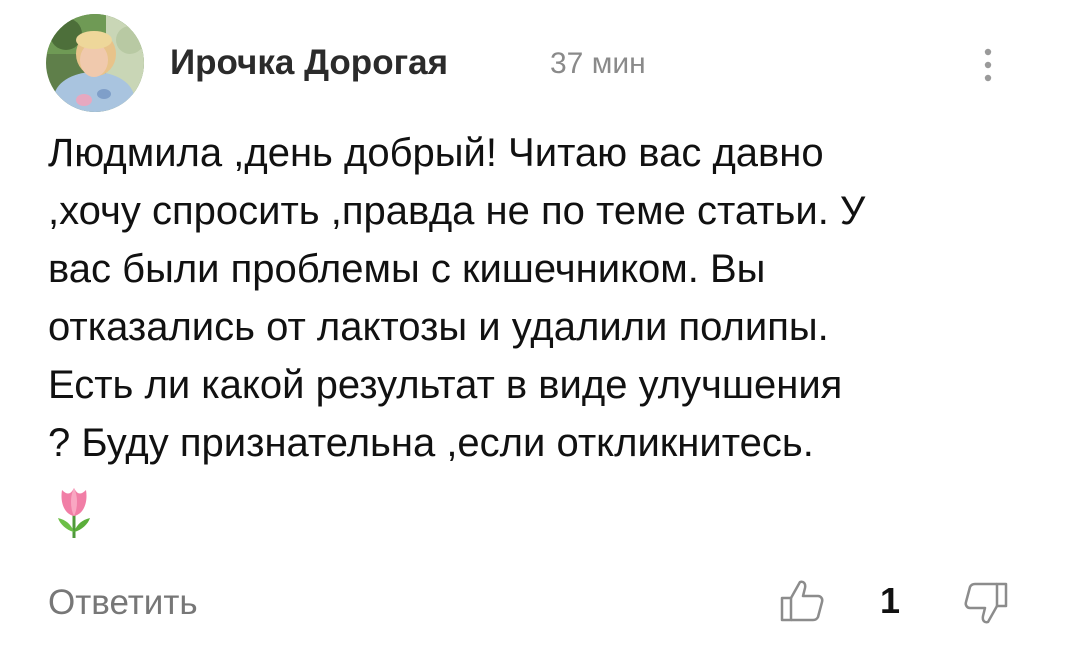 The height and width of the screenshot is (667, 1070). Describe the element at coordinates (123, 603) in the screenshot. I see `reply-button: Ответить` at that location.